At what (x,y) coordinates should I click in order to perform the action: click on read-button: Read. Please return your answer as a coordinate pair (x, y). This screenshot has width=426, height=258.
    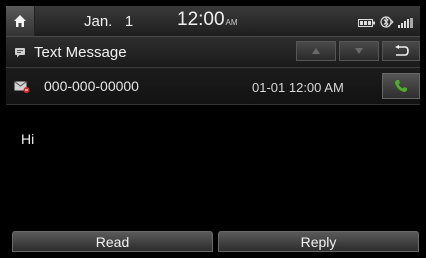
    Looking at the image, I should click on (112, 241).